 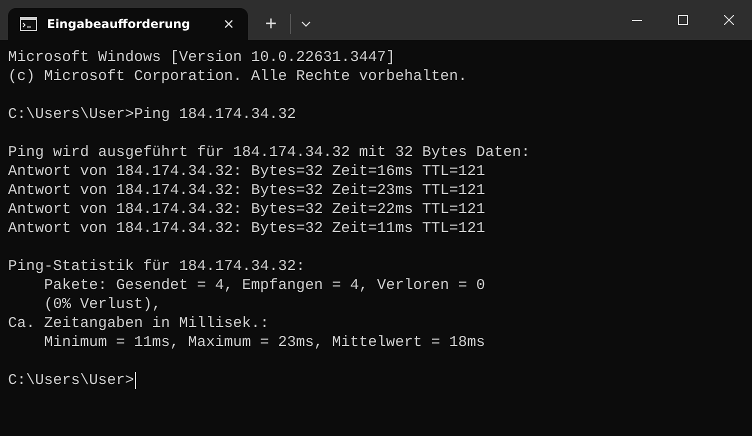 I want to click on terminal-line: Microsoft Windows [Version 10.0.22631.3447], so click(x=202, y=57).